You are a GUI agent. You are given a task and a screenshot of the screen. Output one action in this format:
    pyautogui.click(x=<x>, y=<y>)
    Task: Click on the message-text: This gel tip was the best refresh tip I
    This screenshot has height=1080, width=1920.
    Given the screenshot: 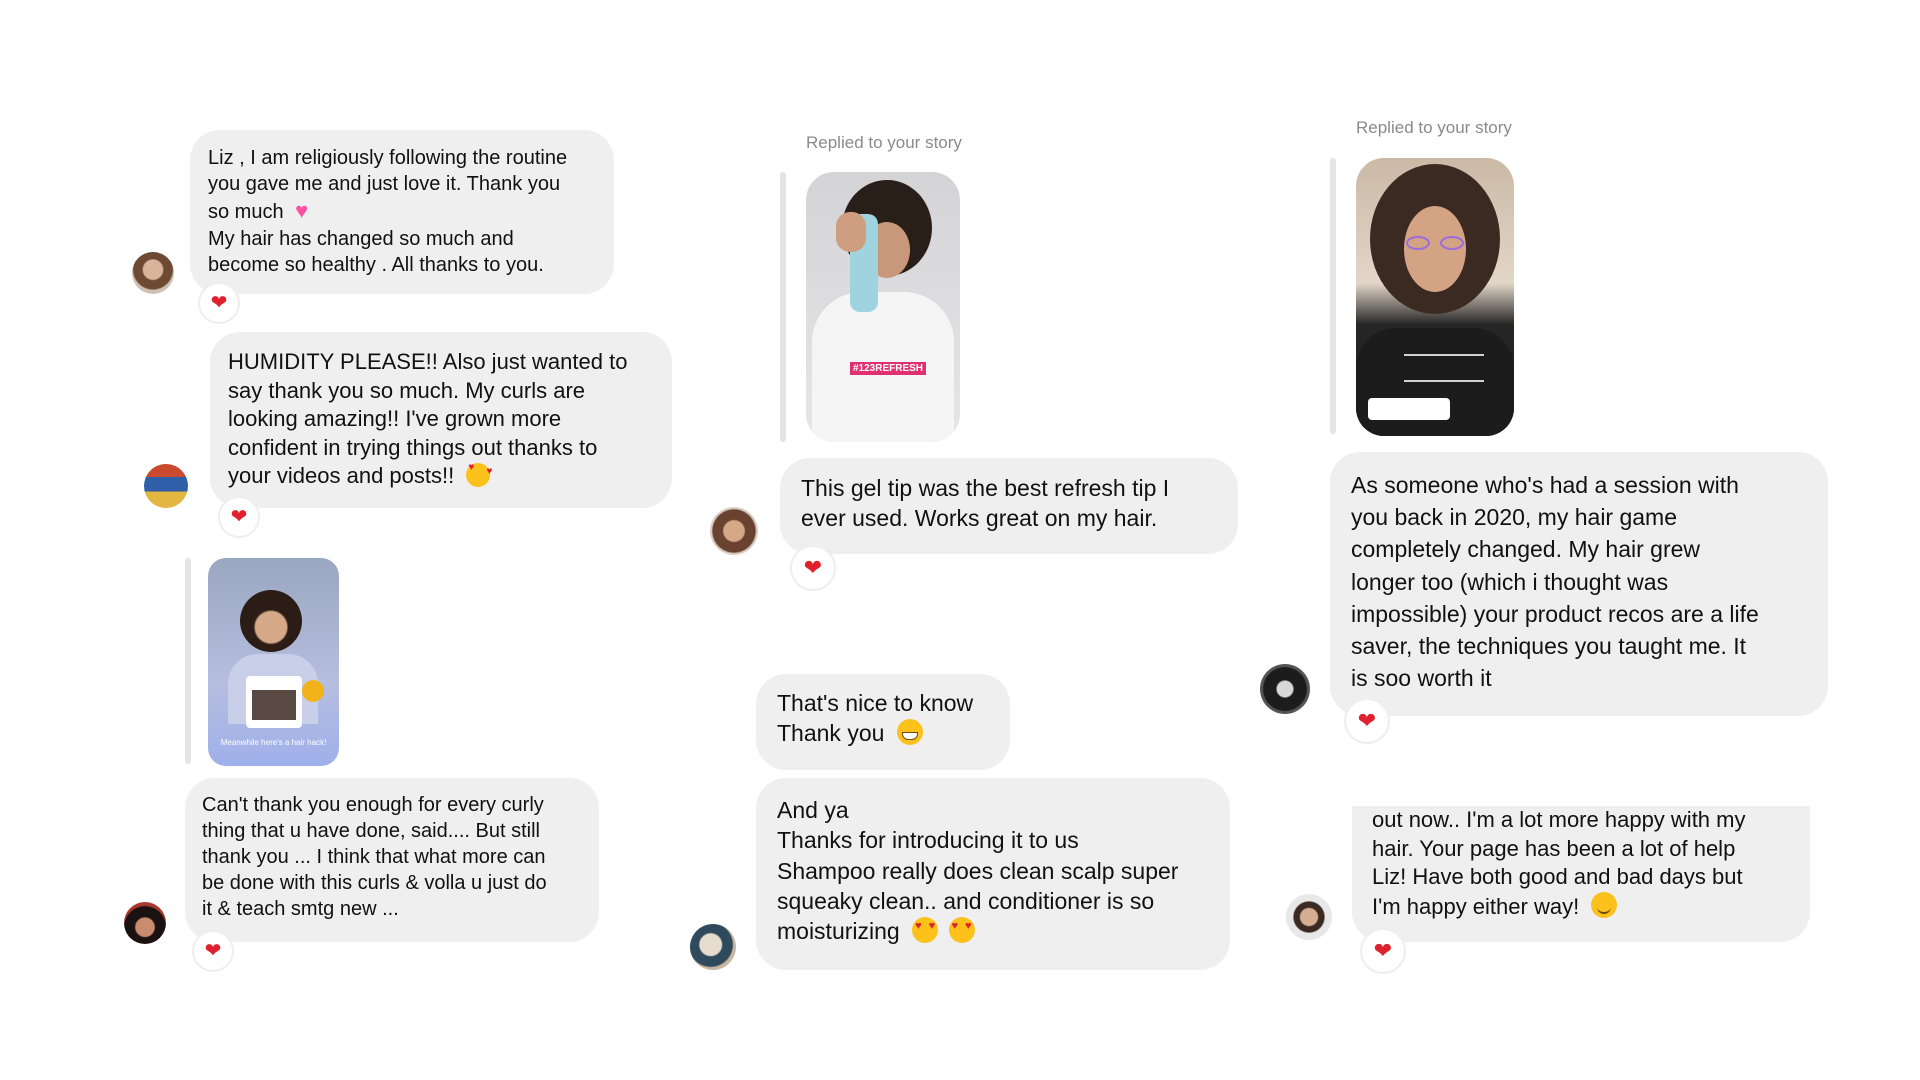 What is the action you would take?
    pyautogui.click(x=985, y=488)
    